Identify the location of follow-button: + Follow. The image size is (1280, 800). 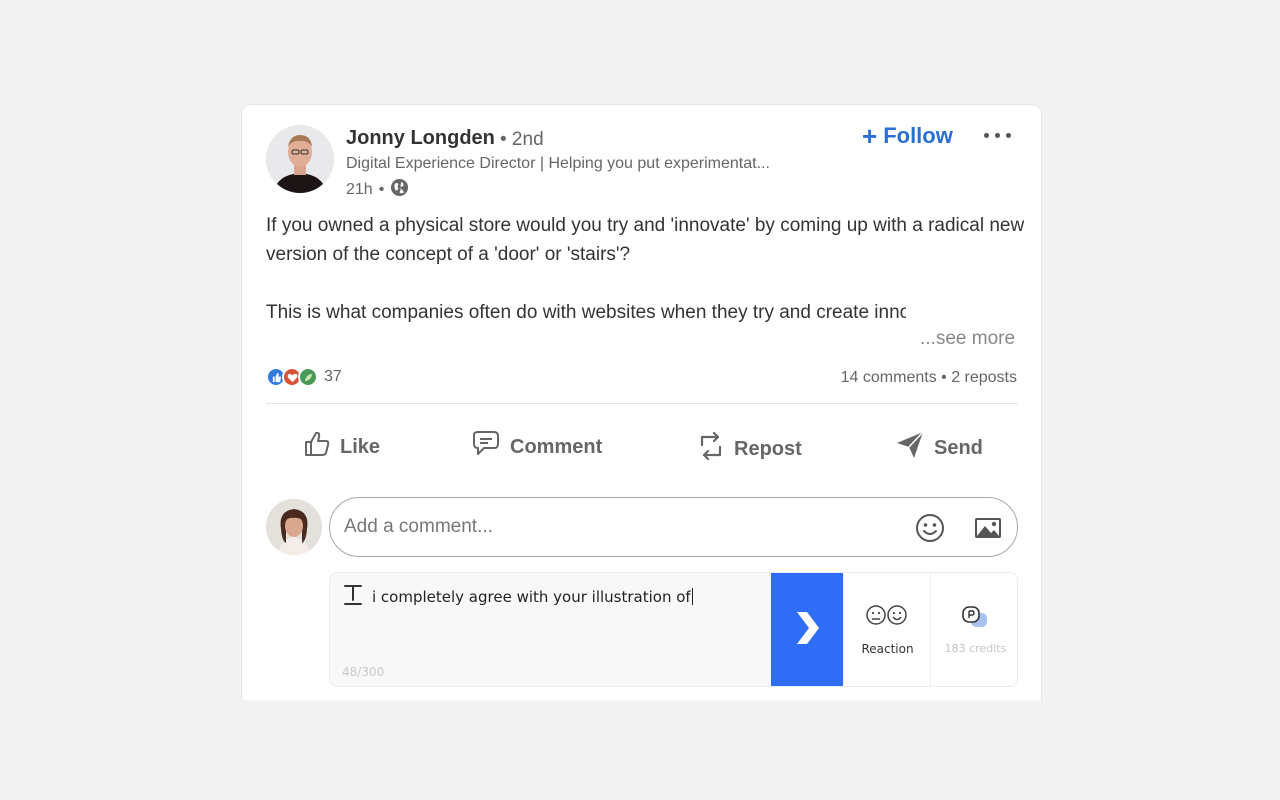
(907, 136).